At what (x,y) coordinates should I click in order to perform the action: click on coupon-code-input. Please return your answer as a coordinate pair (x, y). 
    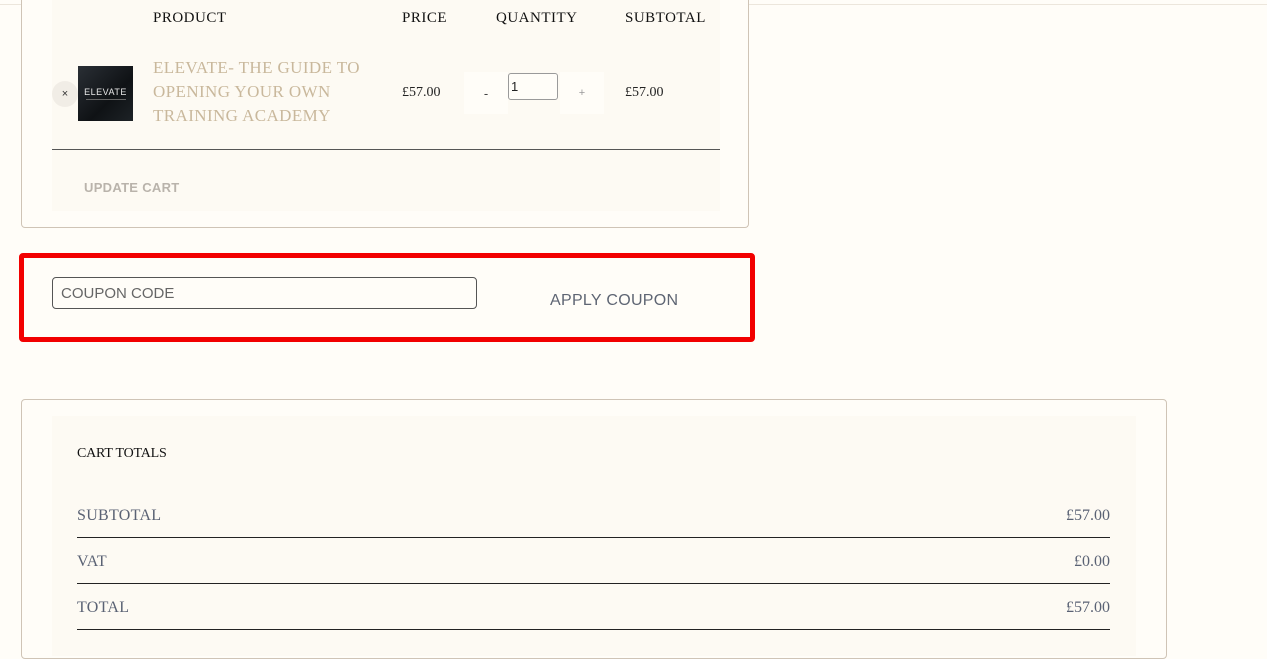
    Looking at the image, I should click on (264, 293).